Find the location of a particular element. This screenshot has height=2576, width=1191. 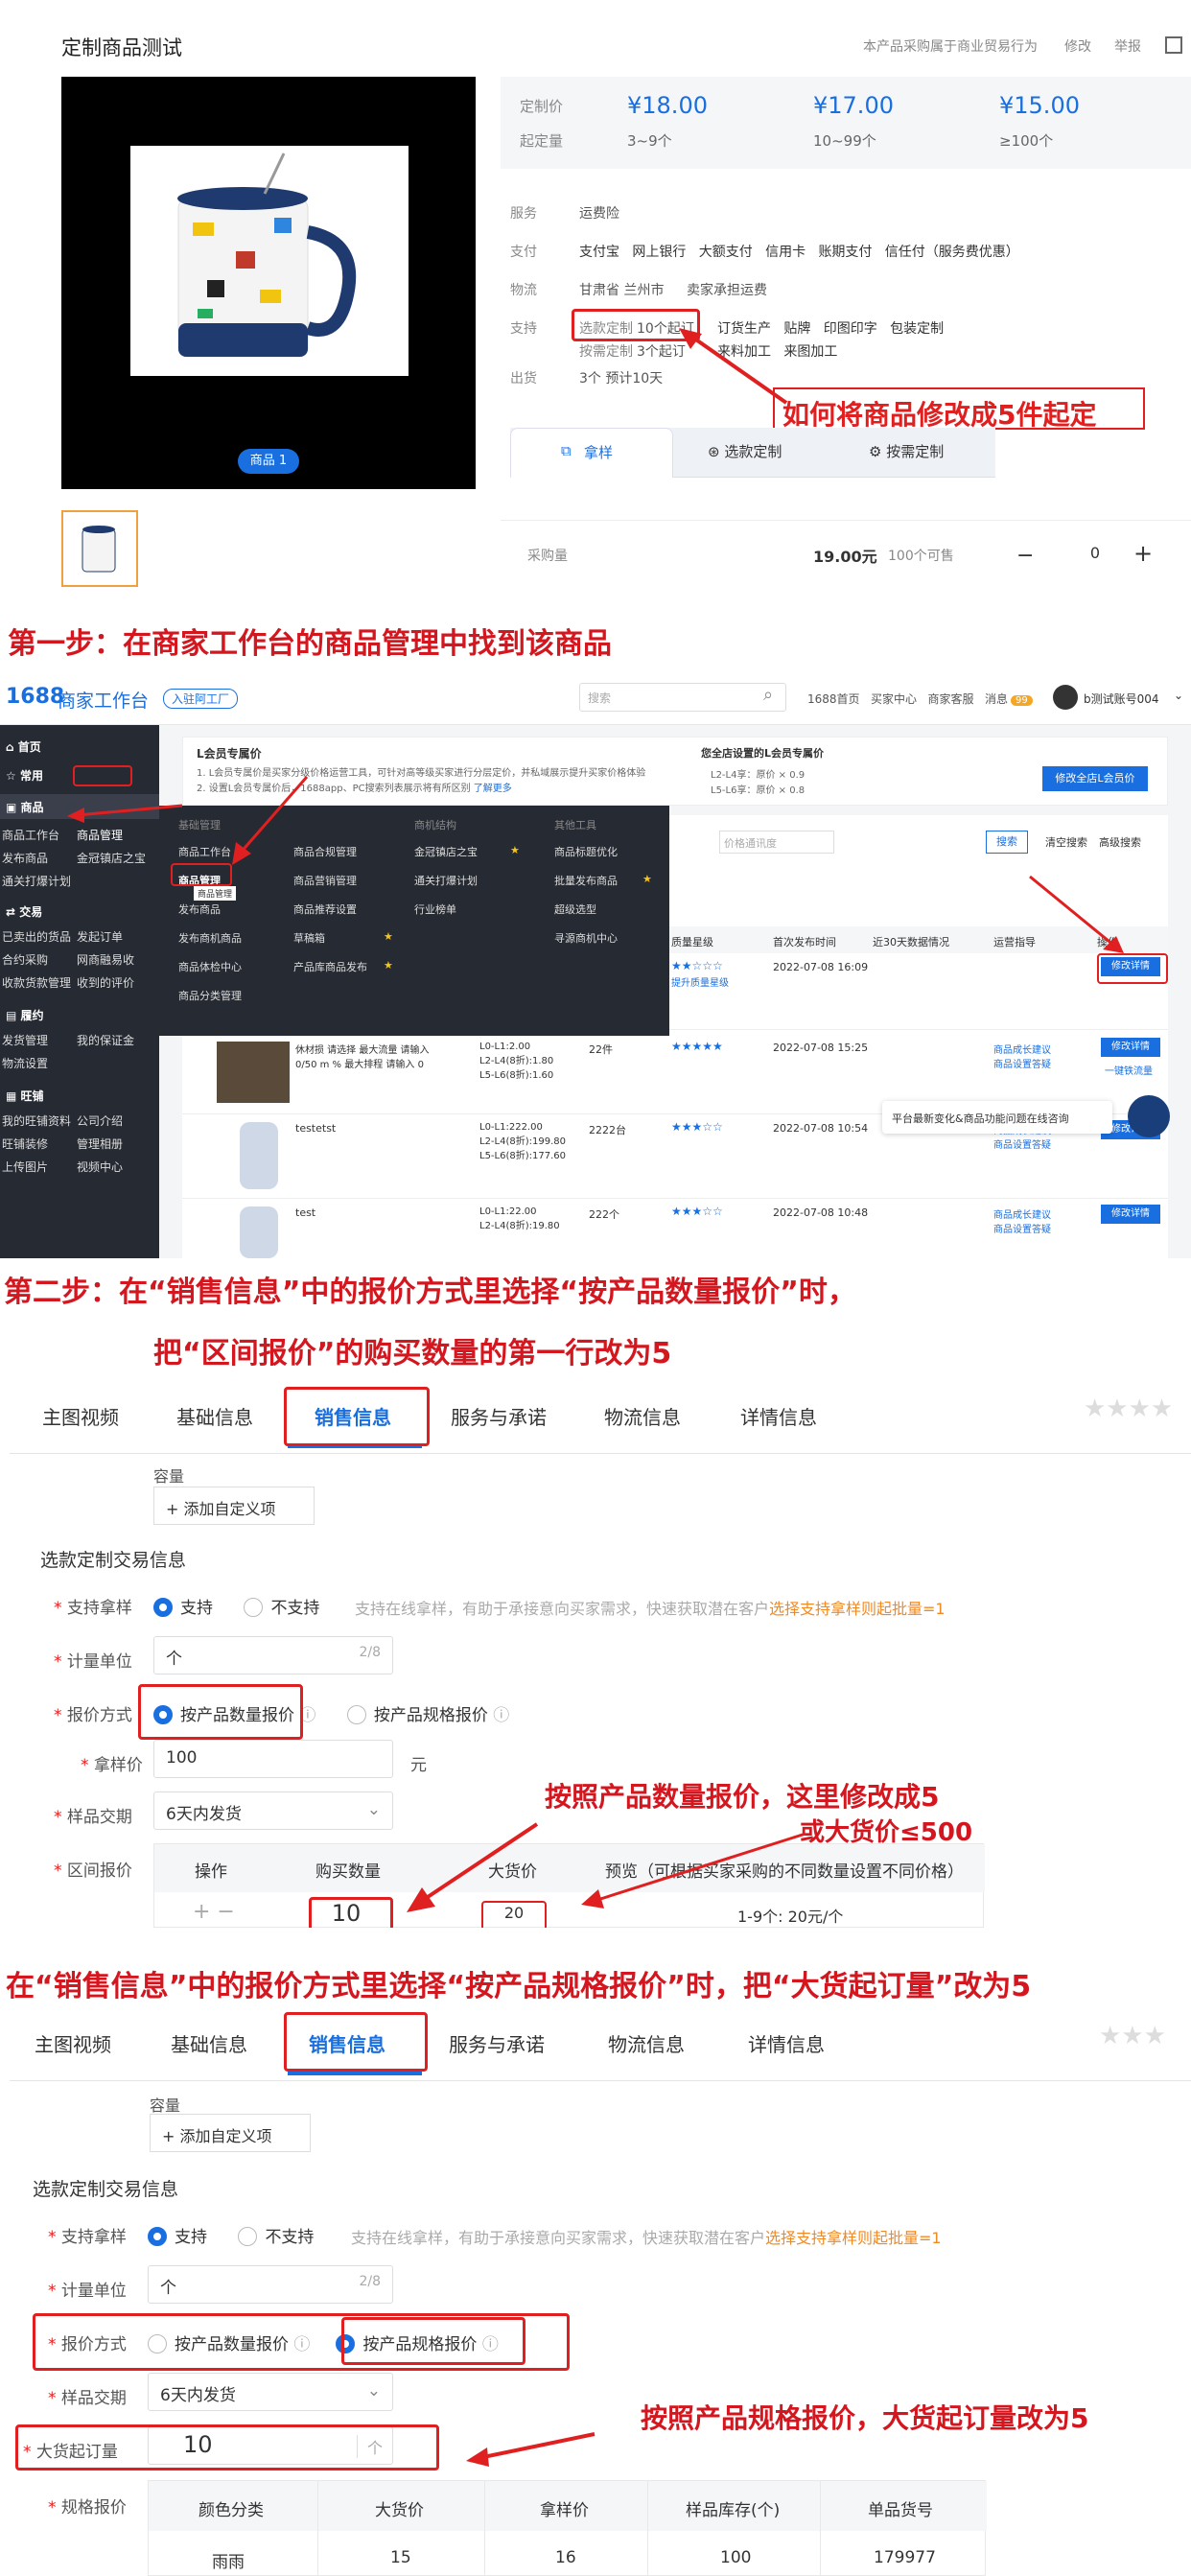

product-name: 休材损 请选择 最大流量 请输入 0/50 m % 最大排程 请输入 0 is located at coordinates (372, 1056).